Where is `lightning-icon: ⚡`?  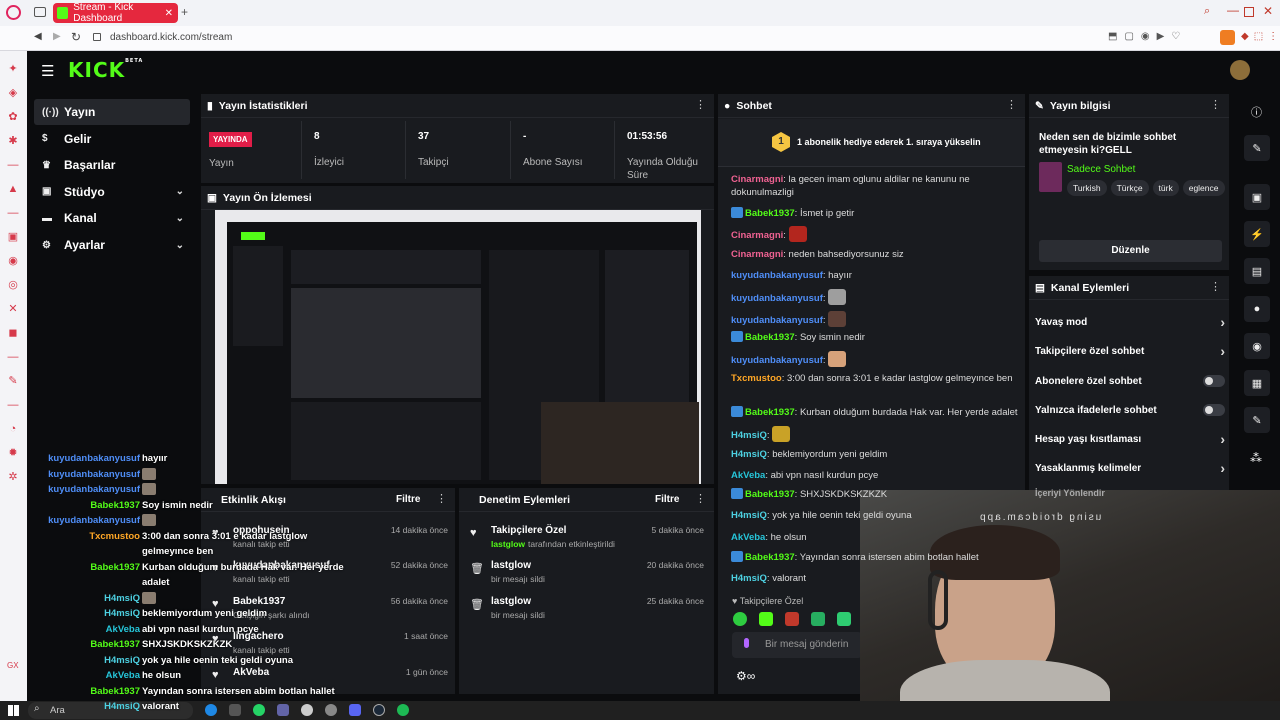 lightning-icon: ⚡ is located at coordinates (1257, 234).